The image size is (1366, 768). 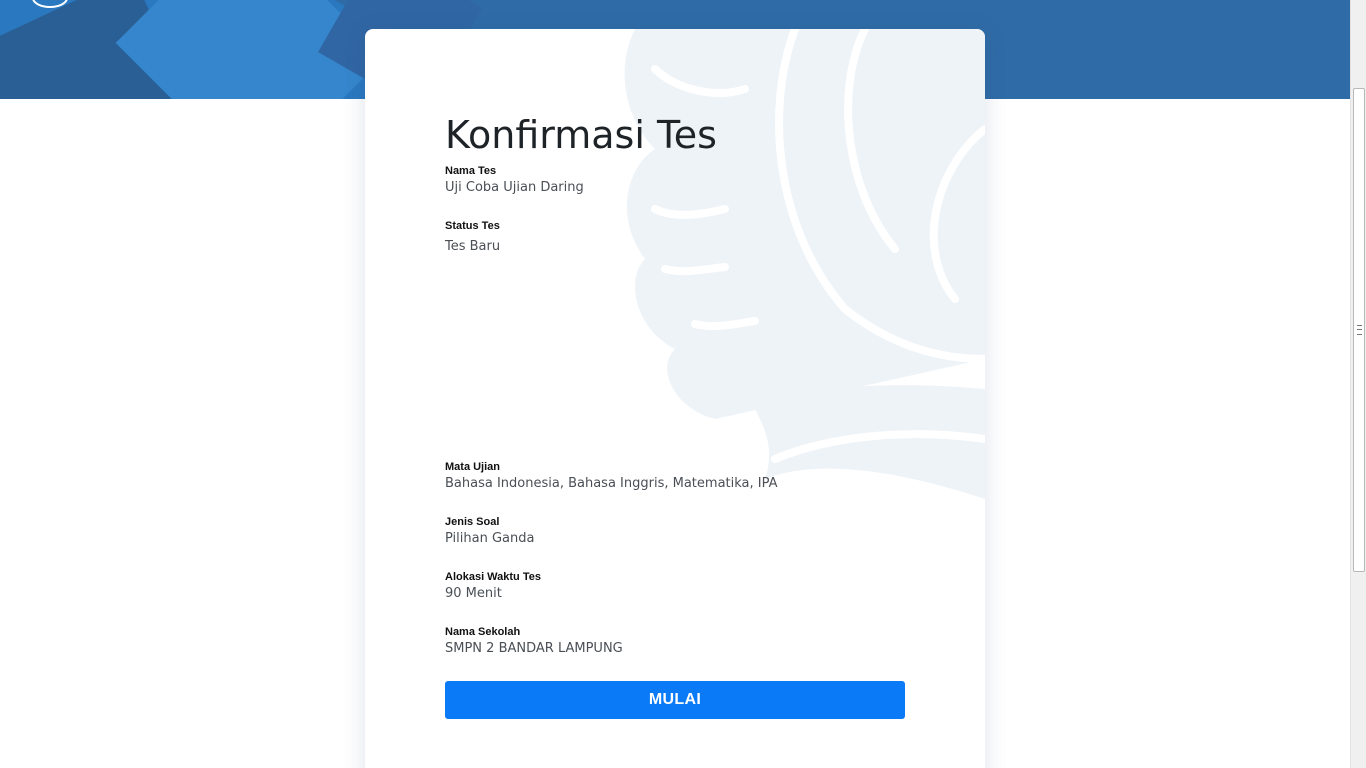 What do you see at coordinates (534, 648) in the screenshot?
I see `school-name-value: SMPN 2 BANDAR LAMPUNG` at bounding box center [534, 648].